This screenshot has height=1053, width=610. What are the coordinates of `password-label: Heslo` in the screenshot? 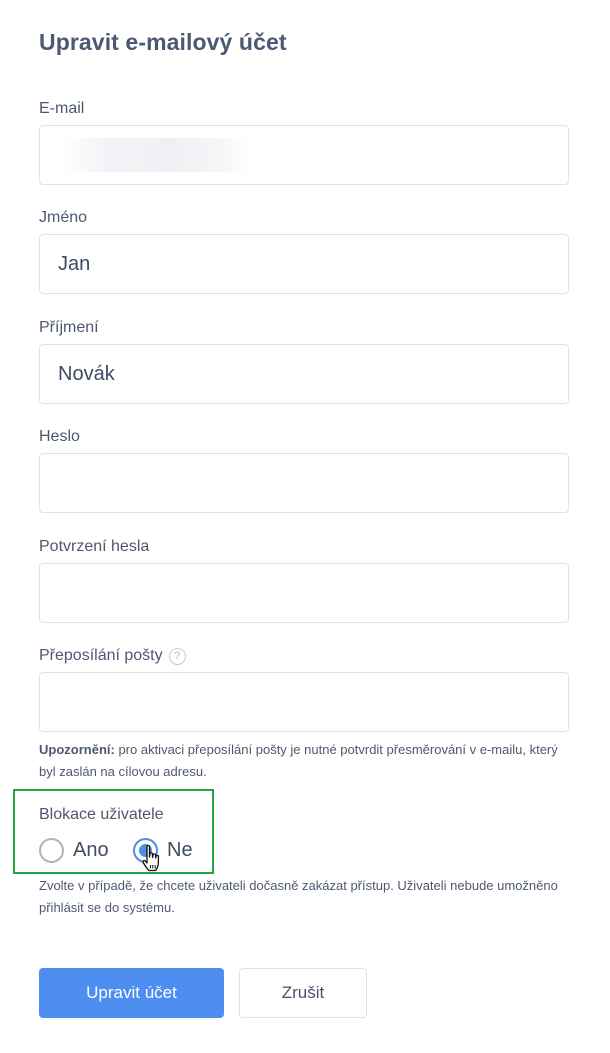 It's located at (59, 436).